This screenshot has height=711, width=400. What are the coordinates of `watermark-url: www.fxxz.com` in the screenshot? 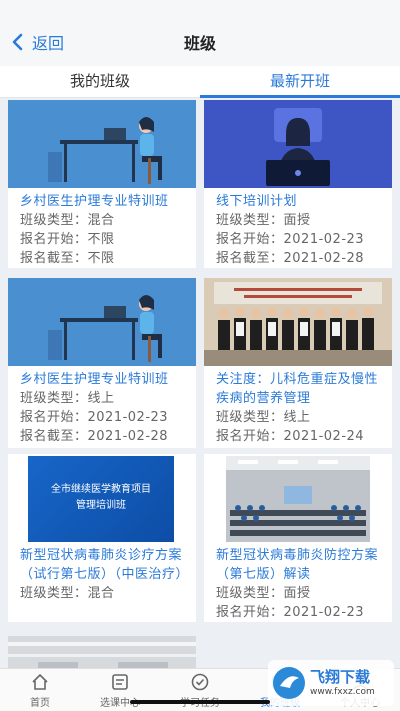 It's located at (342, 692).